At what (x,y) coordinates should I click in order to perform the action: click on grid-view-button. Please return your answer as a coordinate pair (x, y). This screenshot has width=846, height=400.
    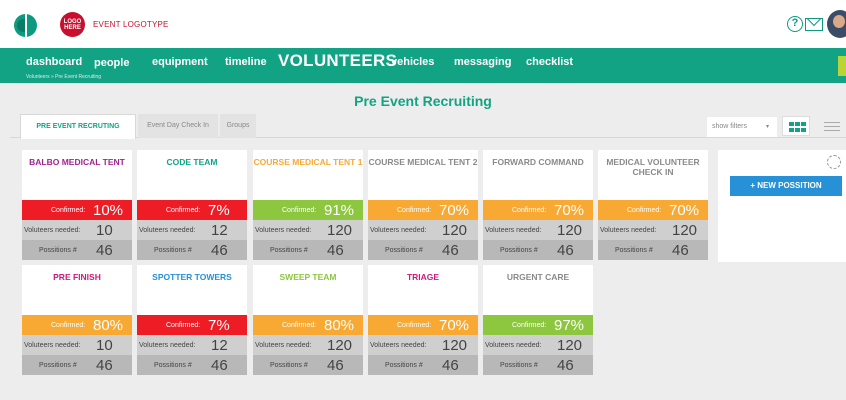
    Looking at the image, I should click on (796, 126).